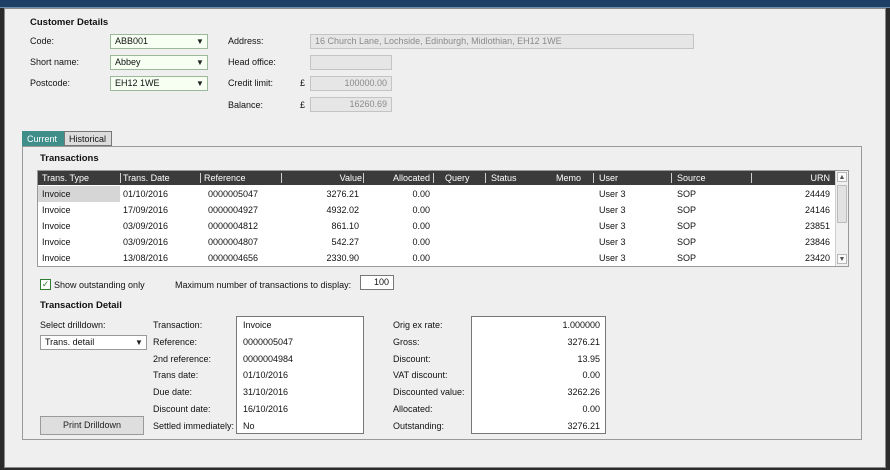  I want to click on cell-reference: 0000004812, so click(233, 226).